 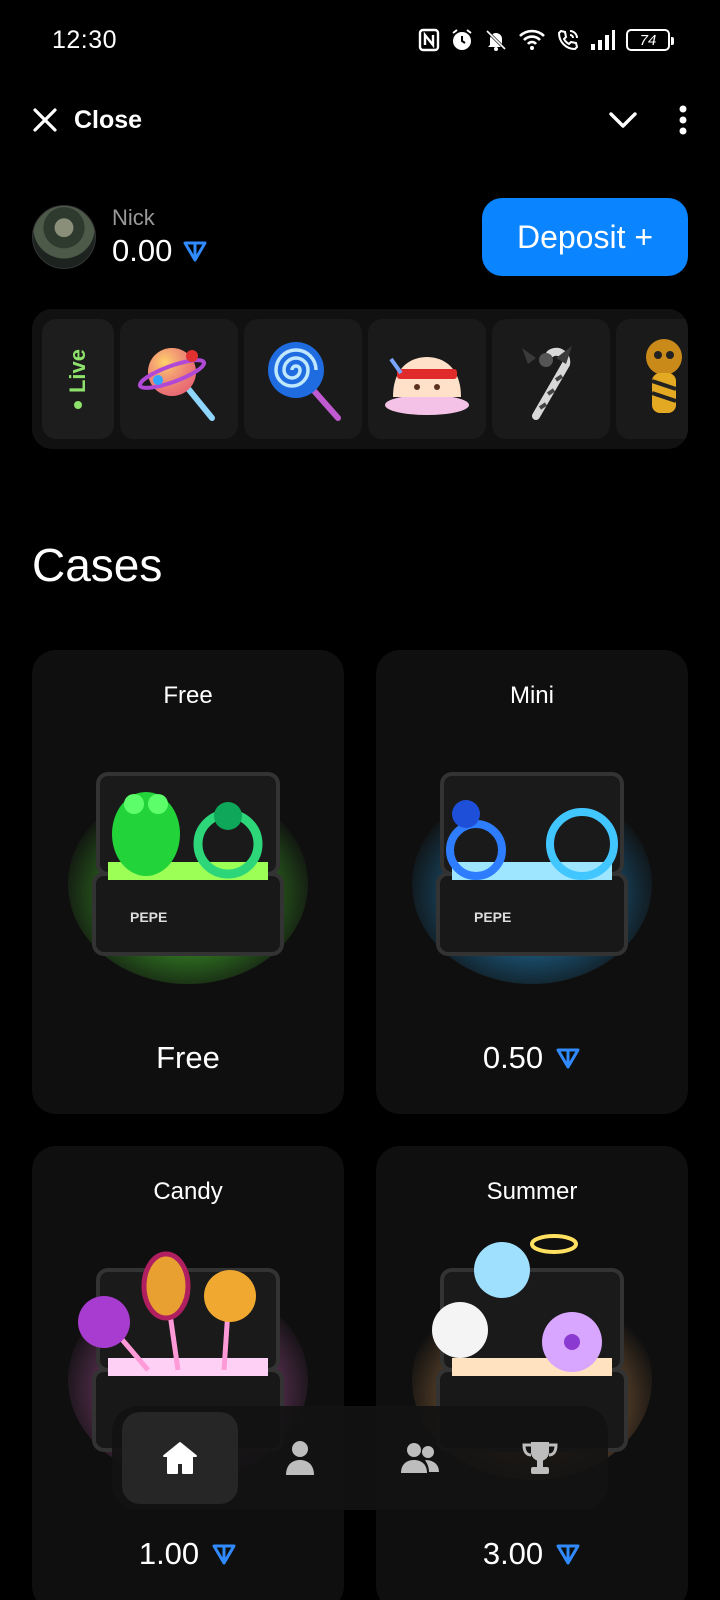 I want to click on case-card-mini: Mini PEPE 0.50, so click(x=532, y=882).